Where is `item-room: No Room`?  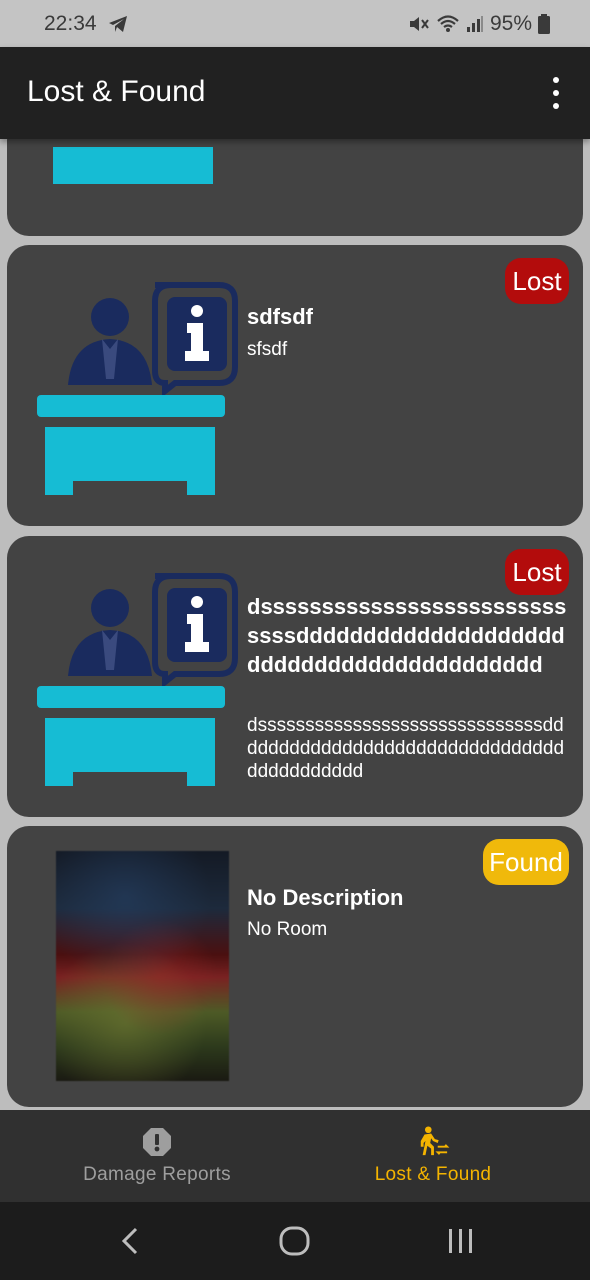 item-room: No Room is located at coordinates (287, 929).